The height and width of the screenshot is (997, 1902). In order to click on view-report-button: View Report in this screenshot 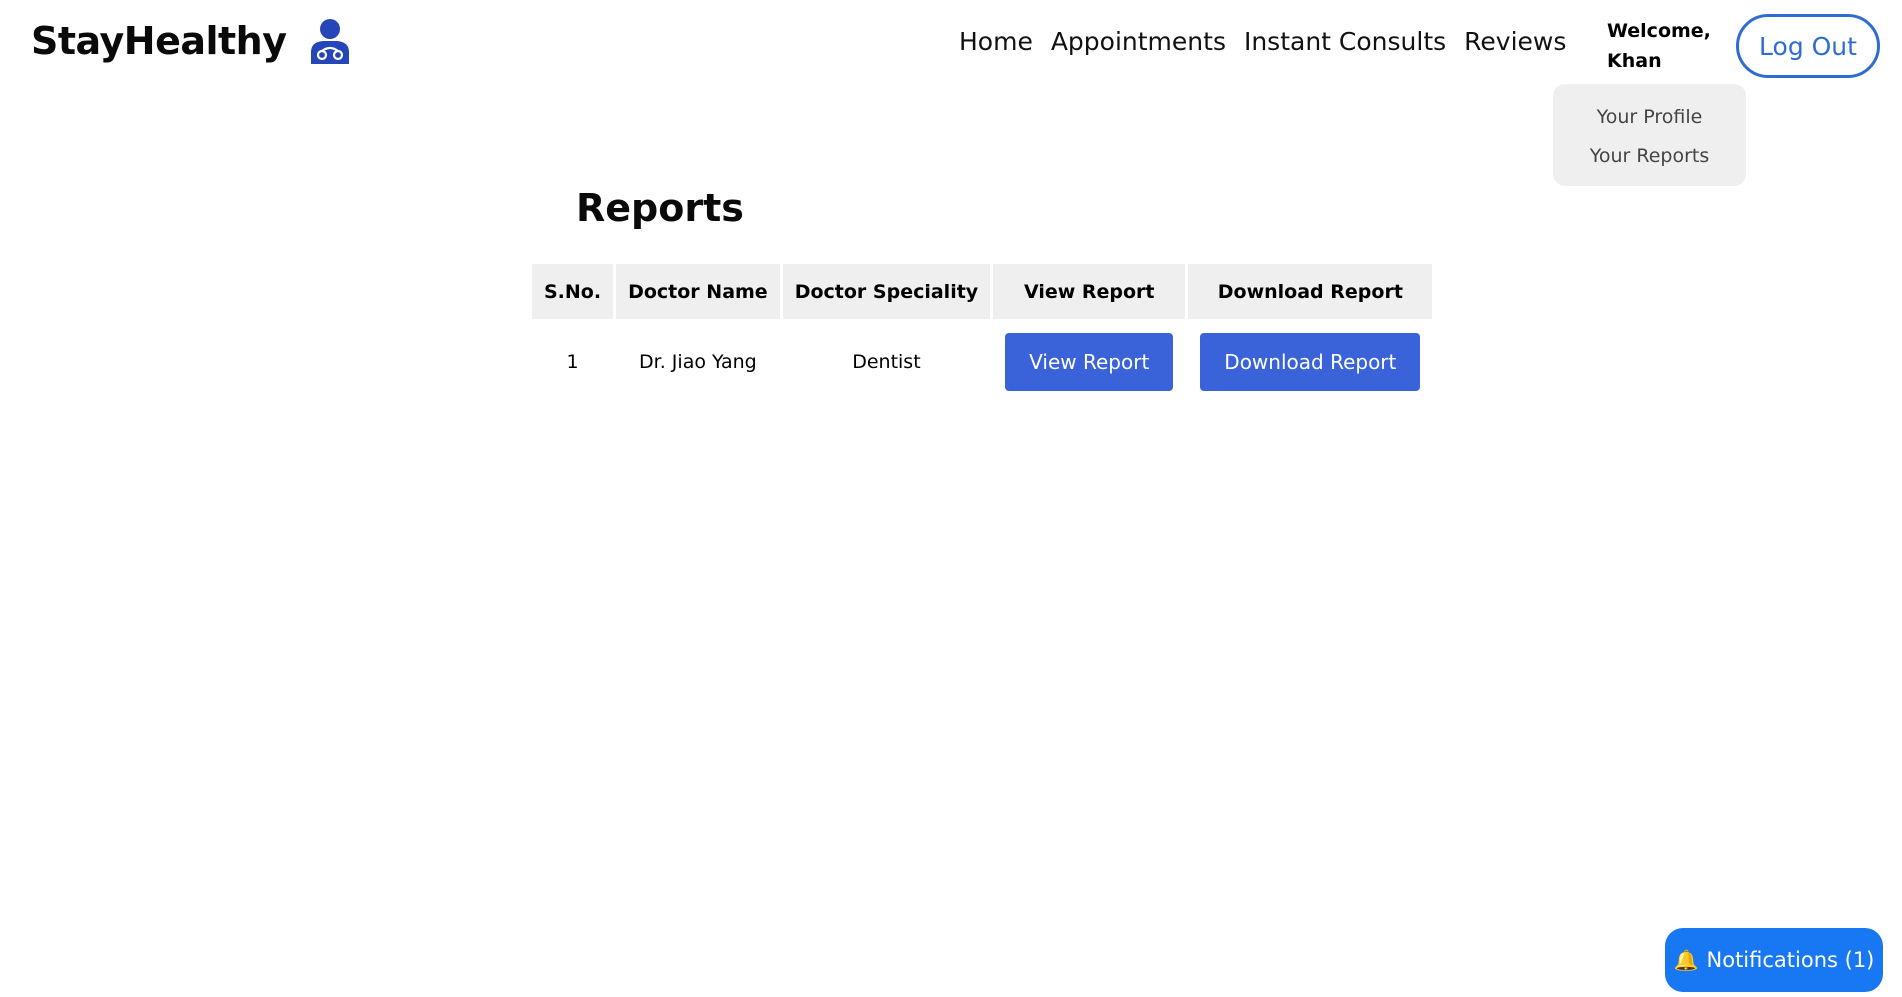, I will do `click(1089, 362)`.